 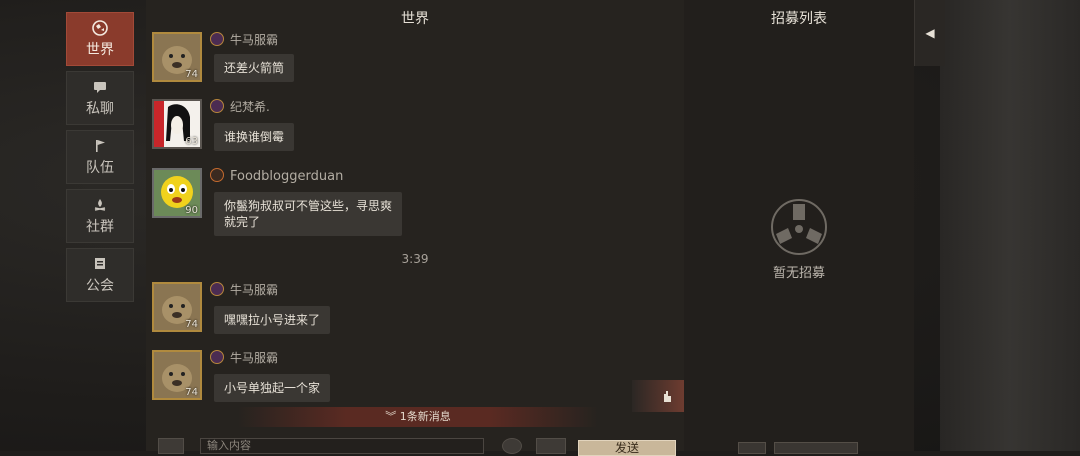 I want to click on recruit-filter-button, so click(x=752, y=448).